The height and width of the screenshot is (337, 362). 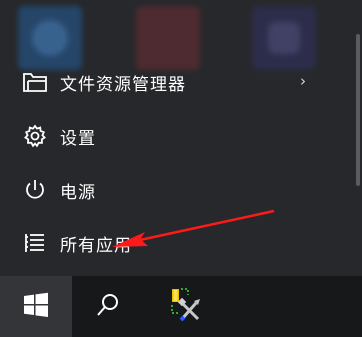 What do you see at coordinates (96, 245) in the screenshot?
I see `menu-item-label: 所有应用` at bounding box center [96, 245].